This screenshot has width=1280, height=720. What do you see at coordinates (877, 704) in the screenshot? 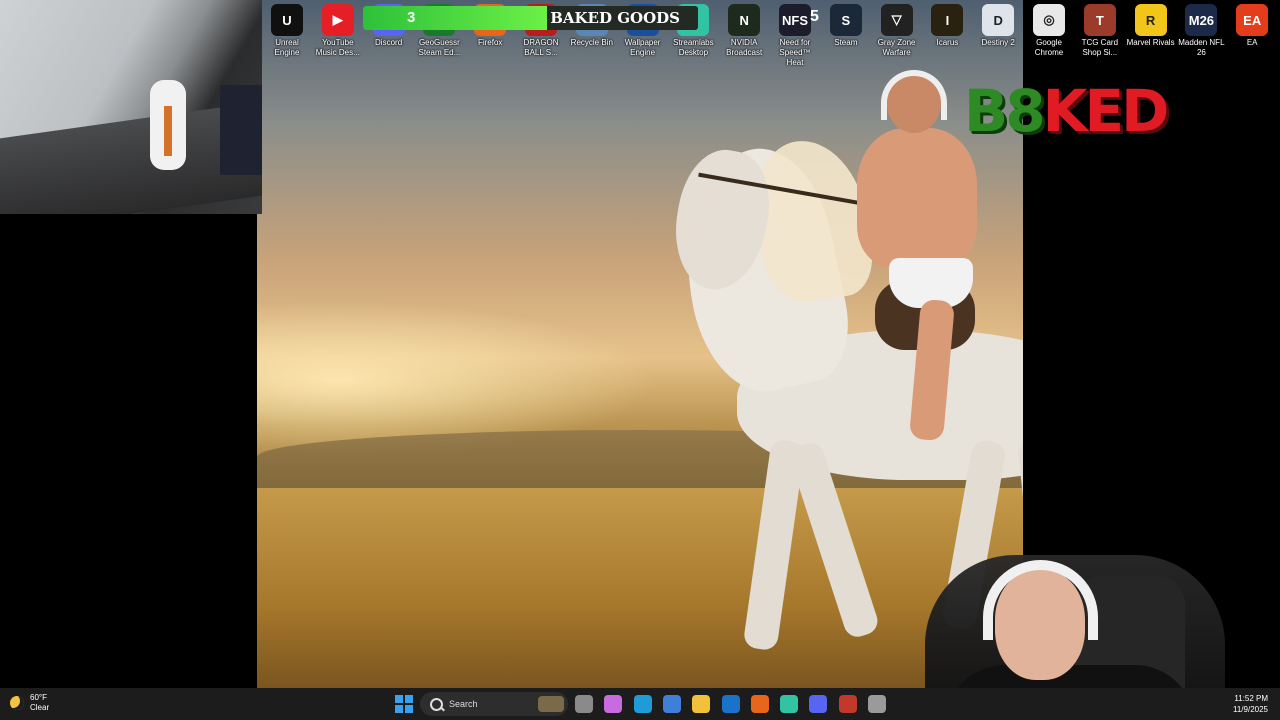
I see `settings-icon` at bounding box center [877, 704].